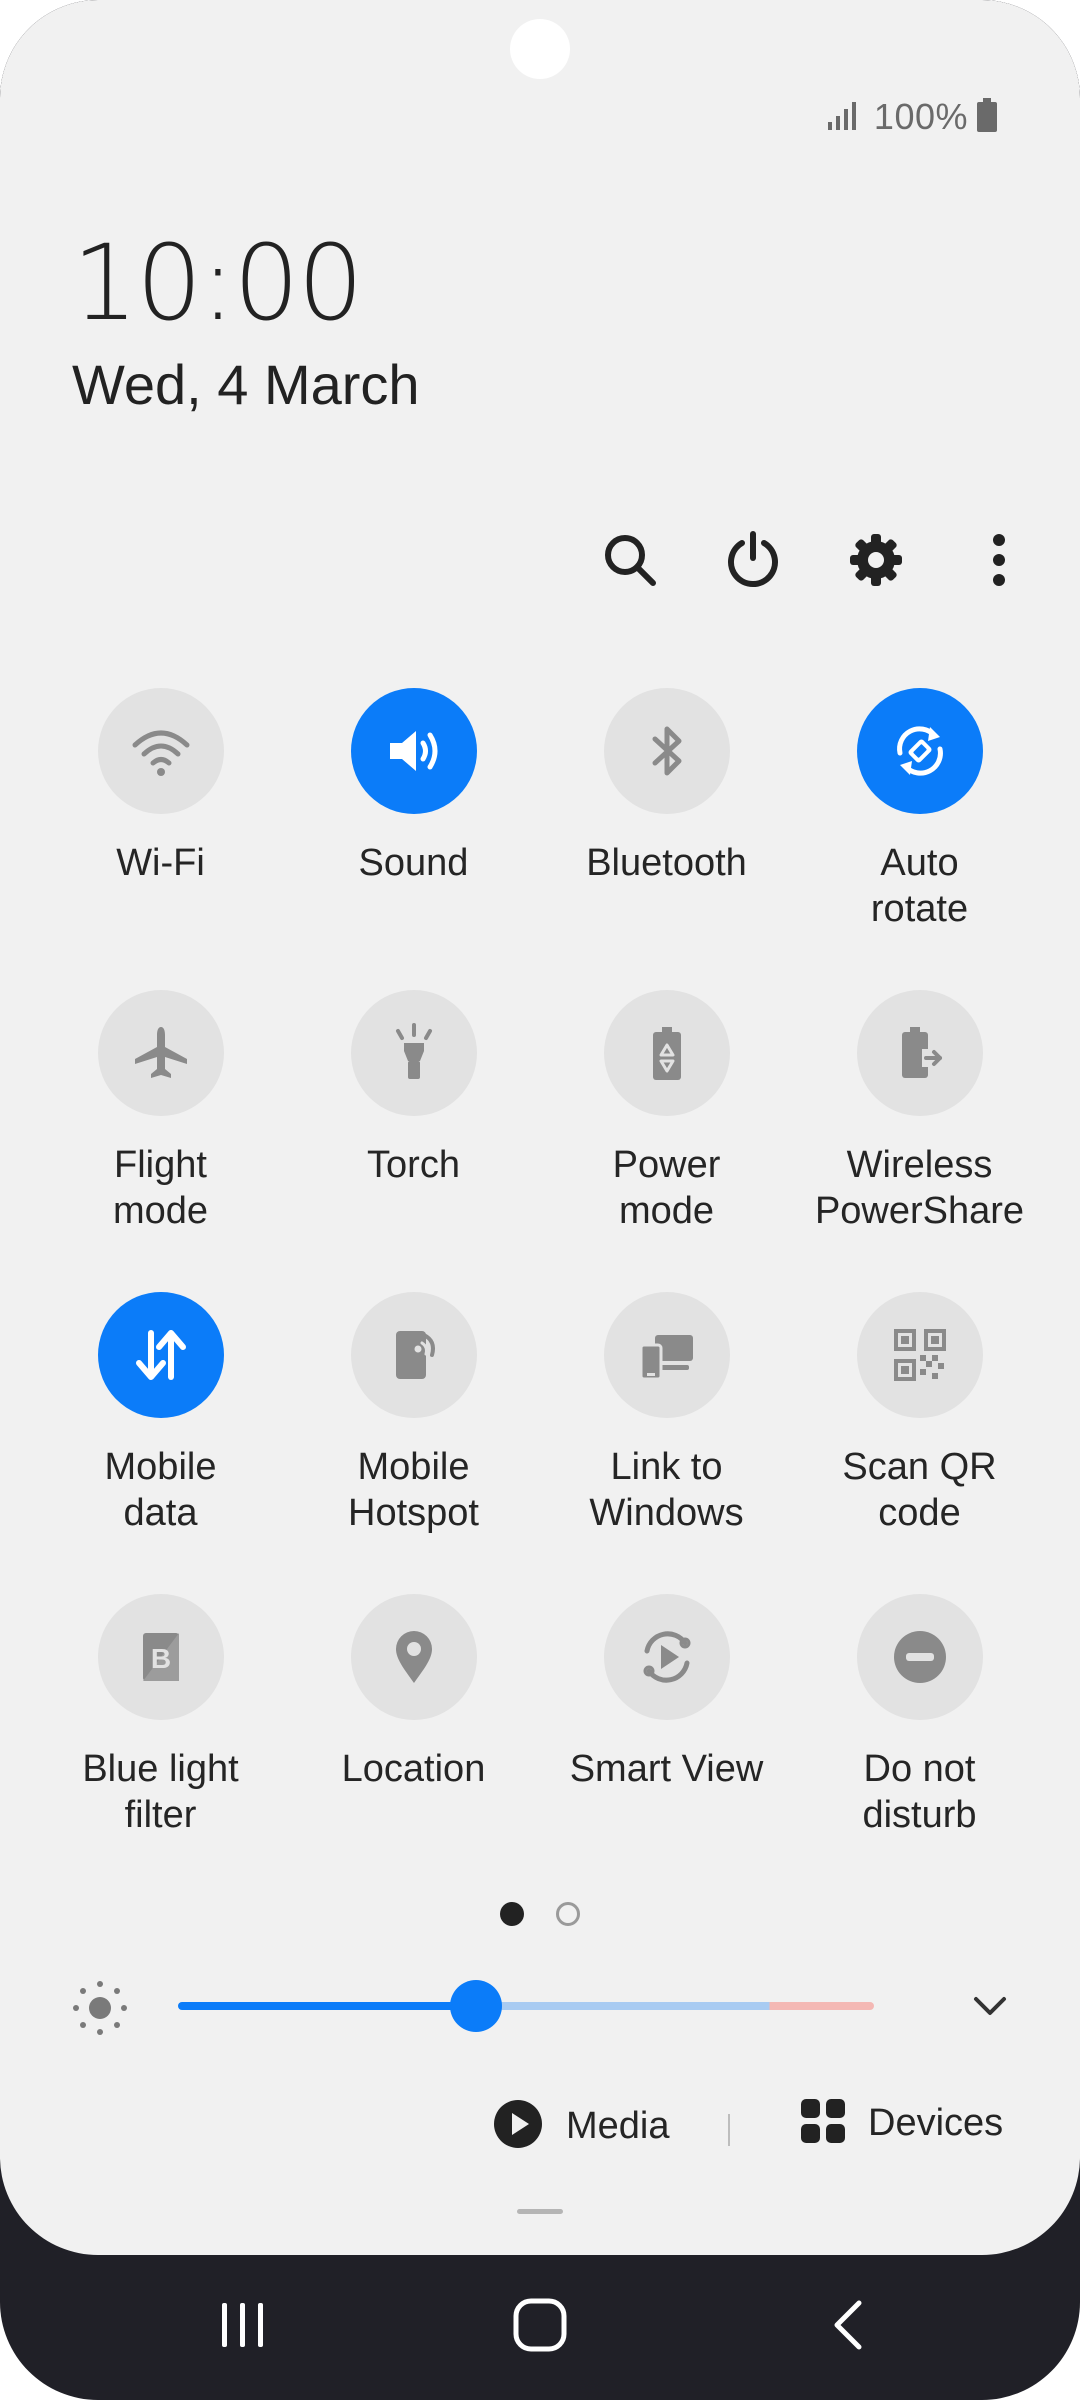 This screenshot has width=1080, height=2400. I want to click on tile-label: Location, so click(413, 1769).